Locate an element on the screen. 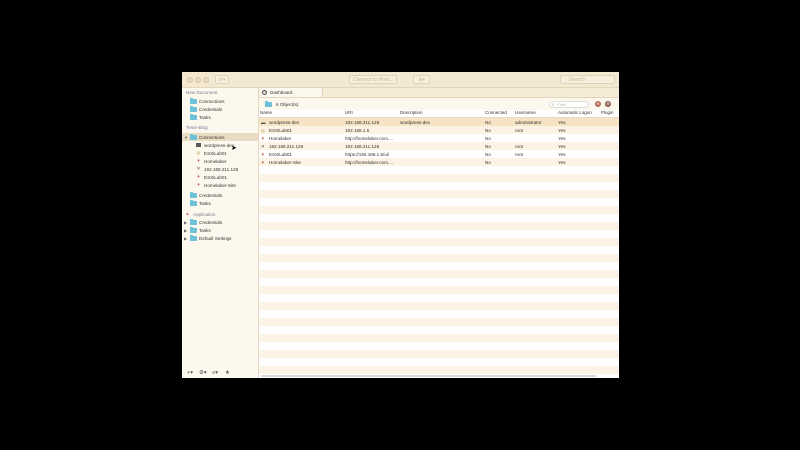 This screenshot has width=800, height=450. list-menu-icon: ≡▾ is located at coordinates (215, 373).